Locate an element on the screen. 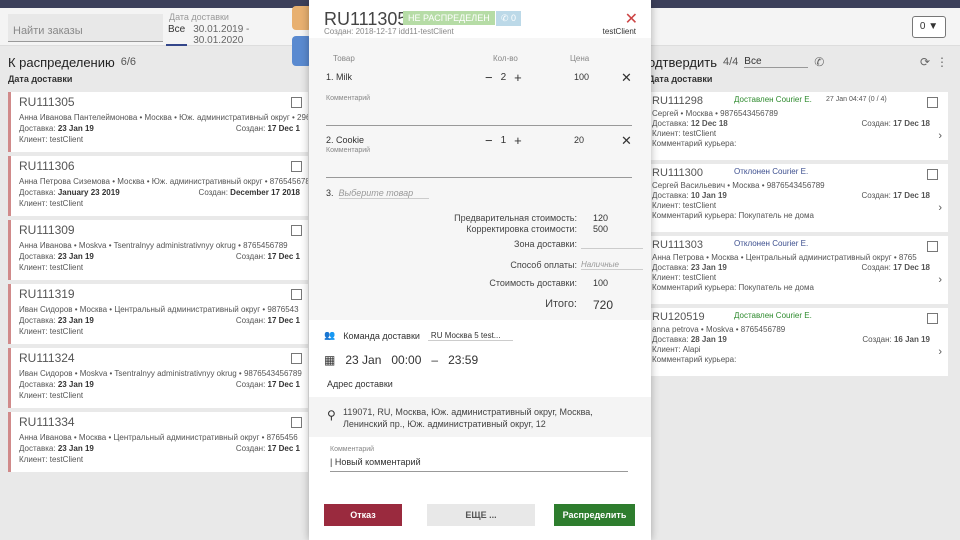  quantity-stepper: − 2 + is located at coordinates (503, 77).